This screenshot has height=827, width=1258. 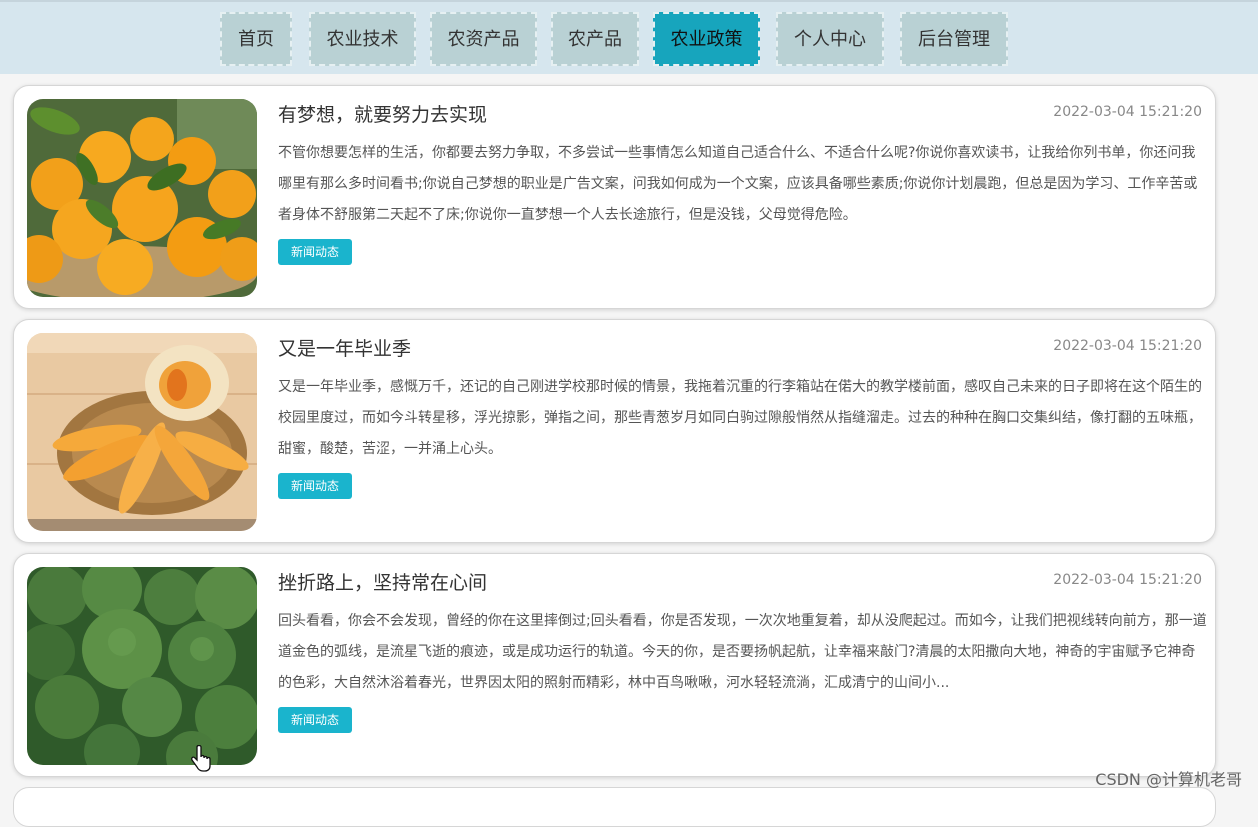 What do you see at coordinates (362, 39) in the screenshot?
I see `nav-item-agri-tech: 农业技术` at bounding box center [362, 39].